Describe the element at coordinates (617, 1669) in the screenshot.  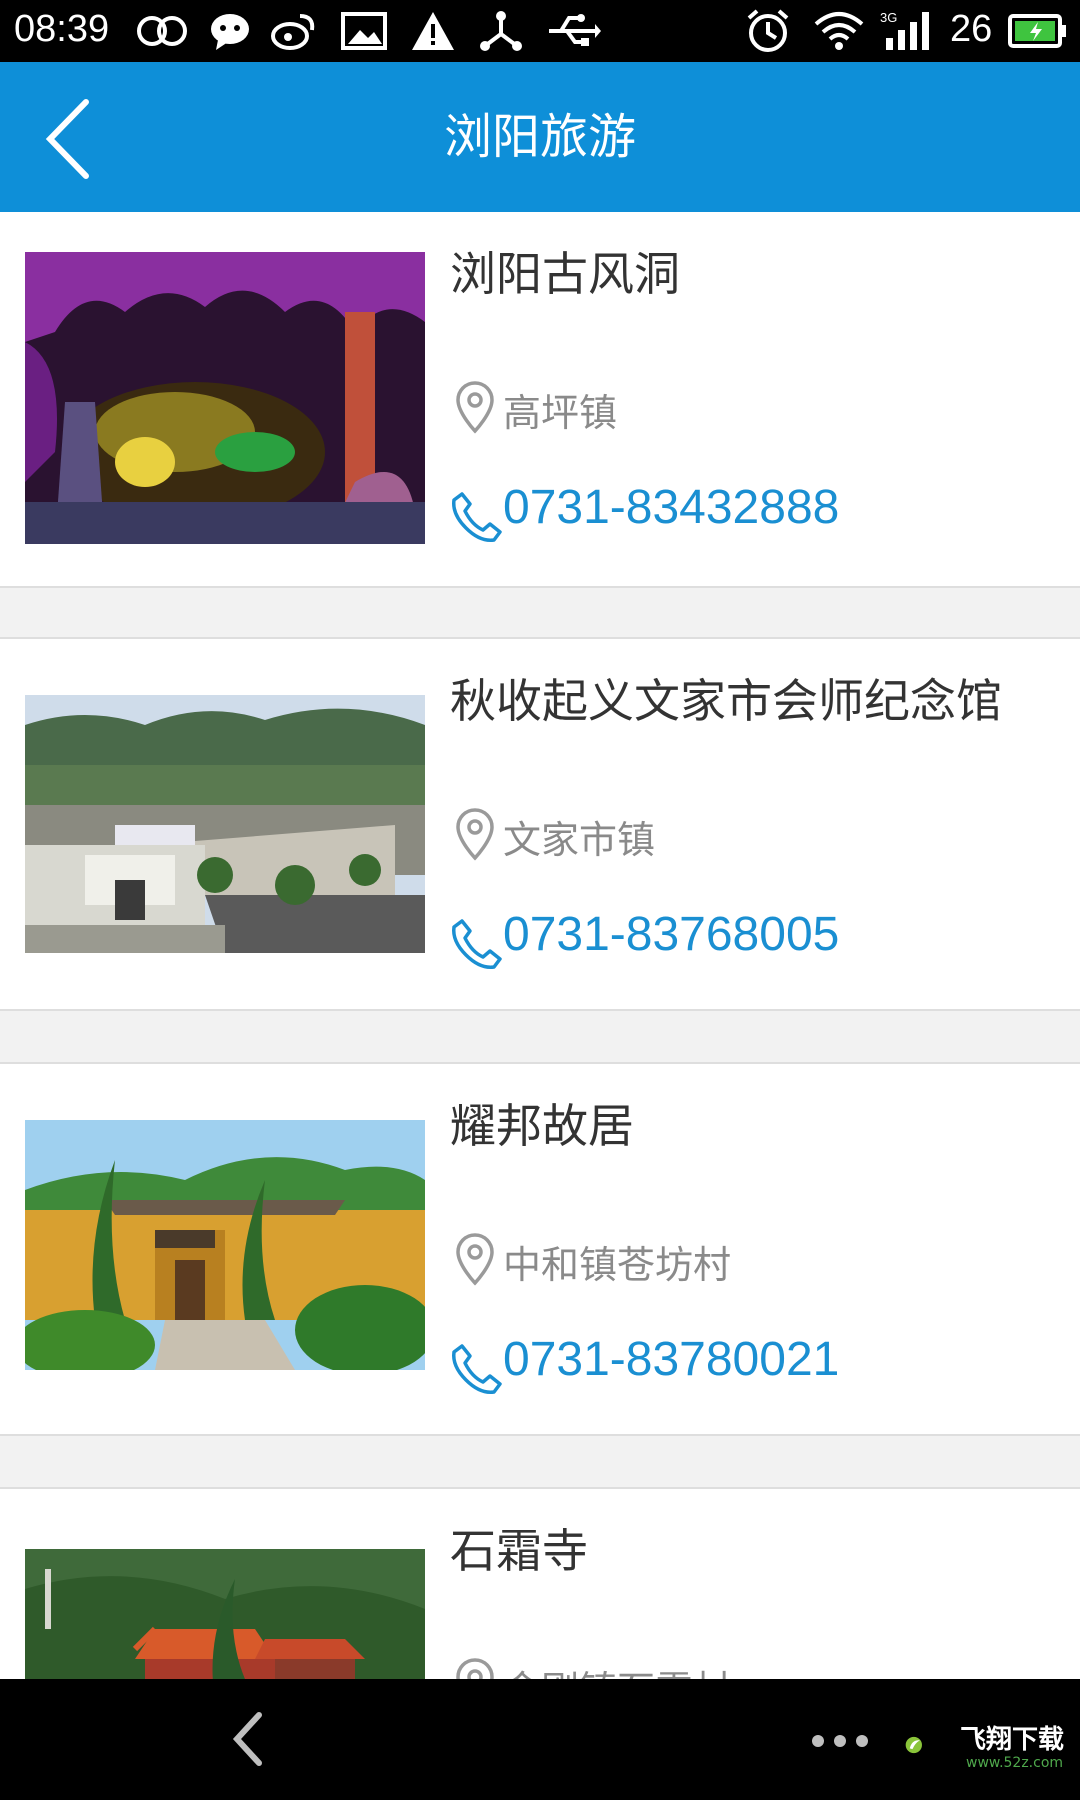
I see `place-location: 金刚镇石霜村` at that location.